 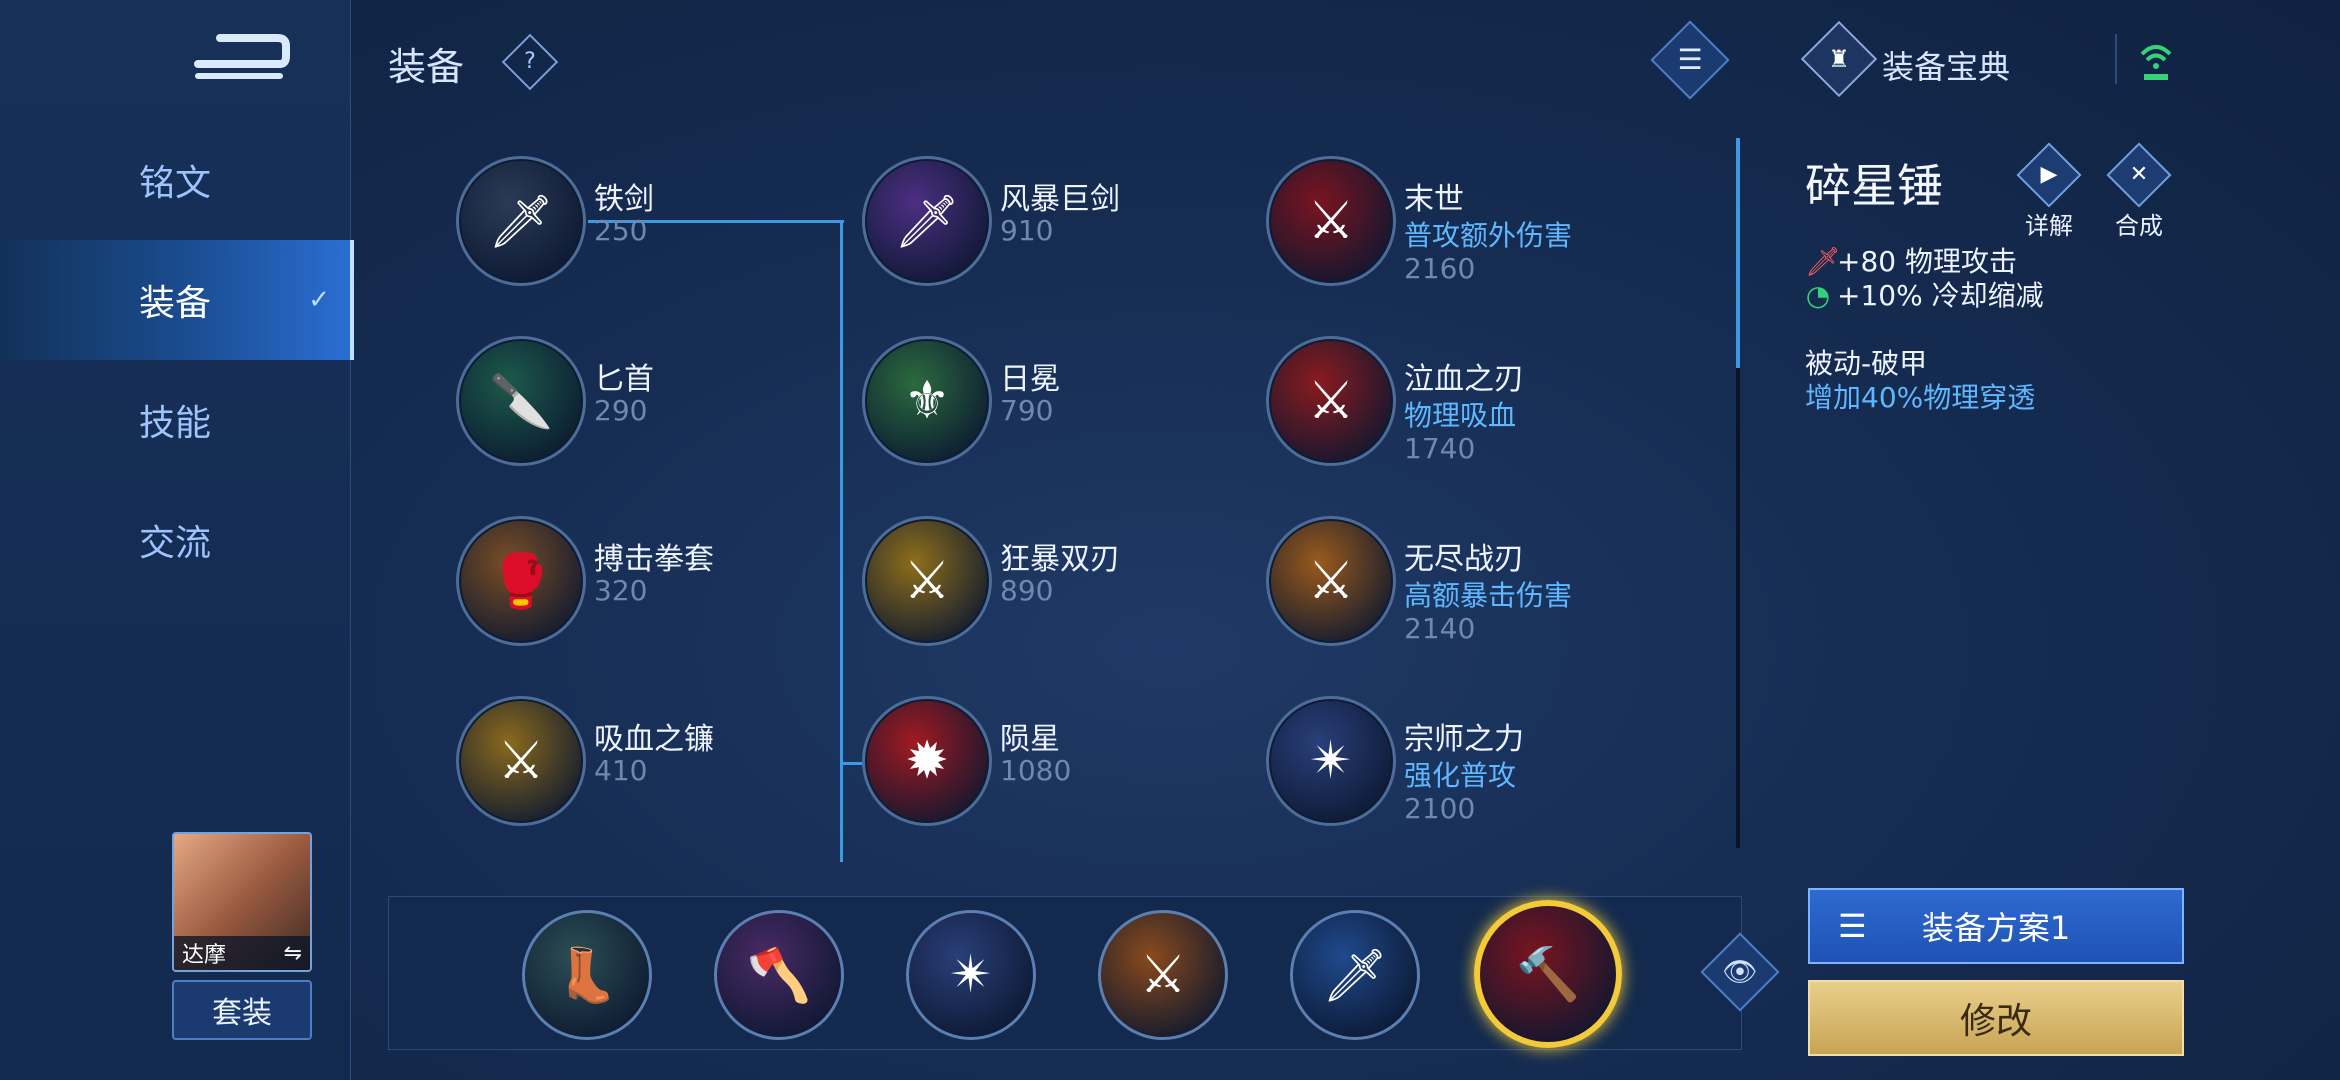 What do you see at coordinates (174, 423) in the screenshot?
I see `sidebar-item-label: 技能` at bounding box center [174, 423].